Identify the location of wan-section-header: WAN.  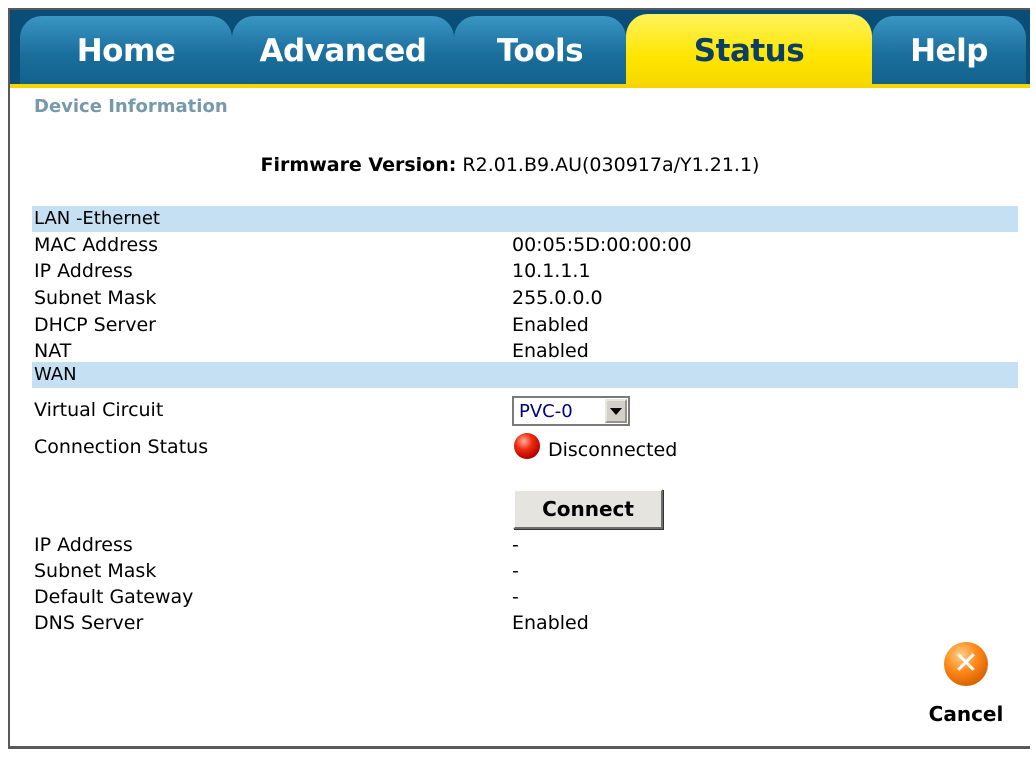
(525, 375).